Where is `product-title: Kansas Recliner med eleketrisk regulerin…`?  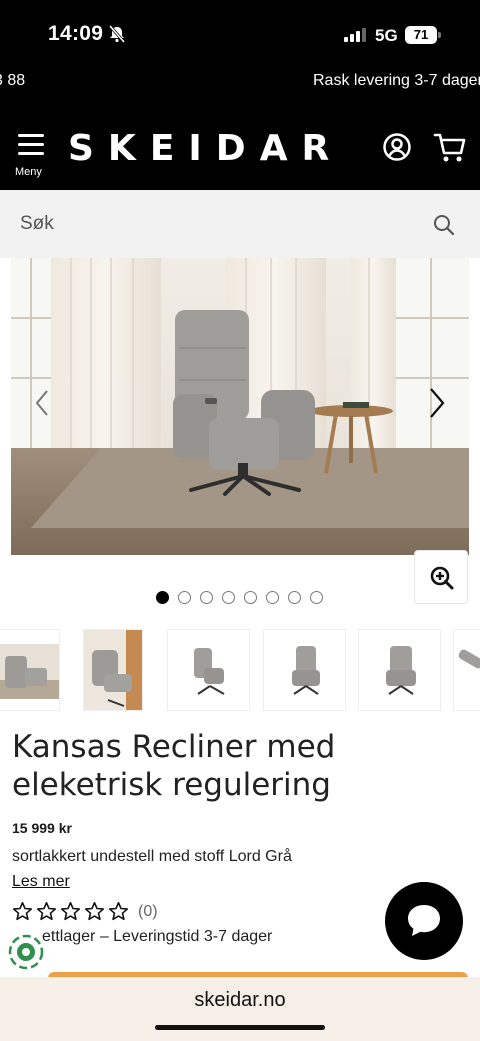 product-title: Kansas Recliner med eleketrisk regulerin… is located at coordinates (174, 766).